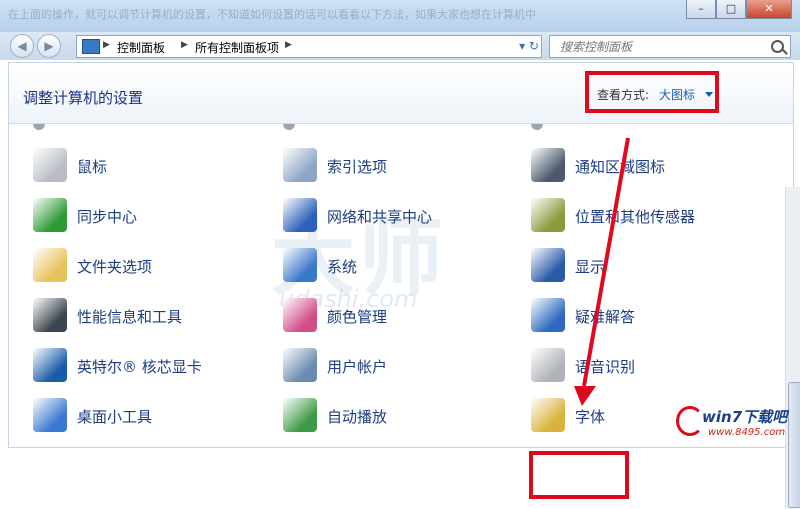 This screenshot has width=800, height=509. What do you see at coordinates (602, 271) in the screenshot?
I see `annotation-arrow` at bounding box center [602, 271].